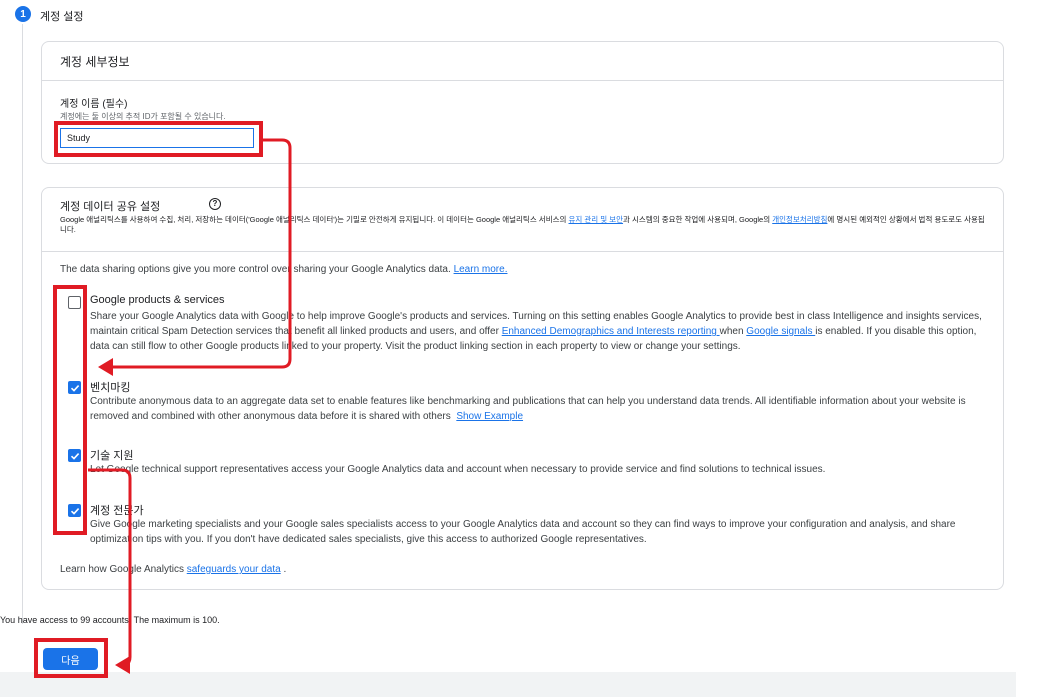 The image size is (1040, 697). I want to click on maintenance-security-link: 유지 관리 및 보안, so click(595, 219).